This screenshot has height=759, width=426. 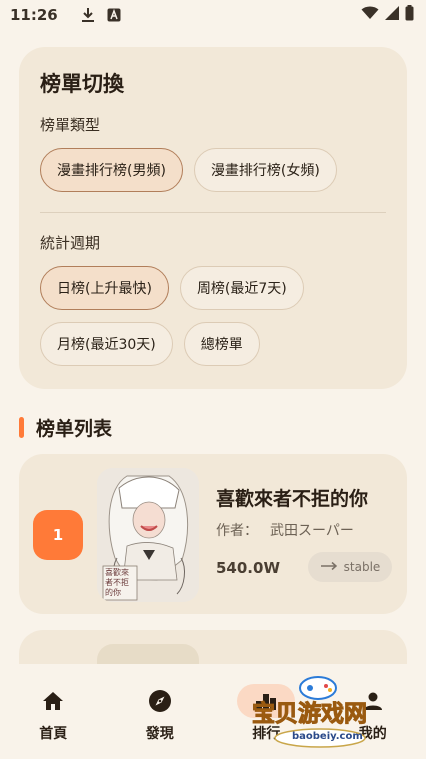 What do you see at coordinates (241, 288) in the screenshot?
I see `chip-weekly: 周榜(最近7天)` at bounding box center [241, 288].